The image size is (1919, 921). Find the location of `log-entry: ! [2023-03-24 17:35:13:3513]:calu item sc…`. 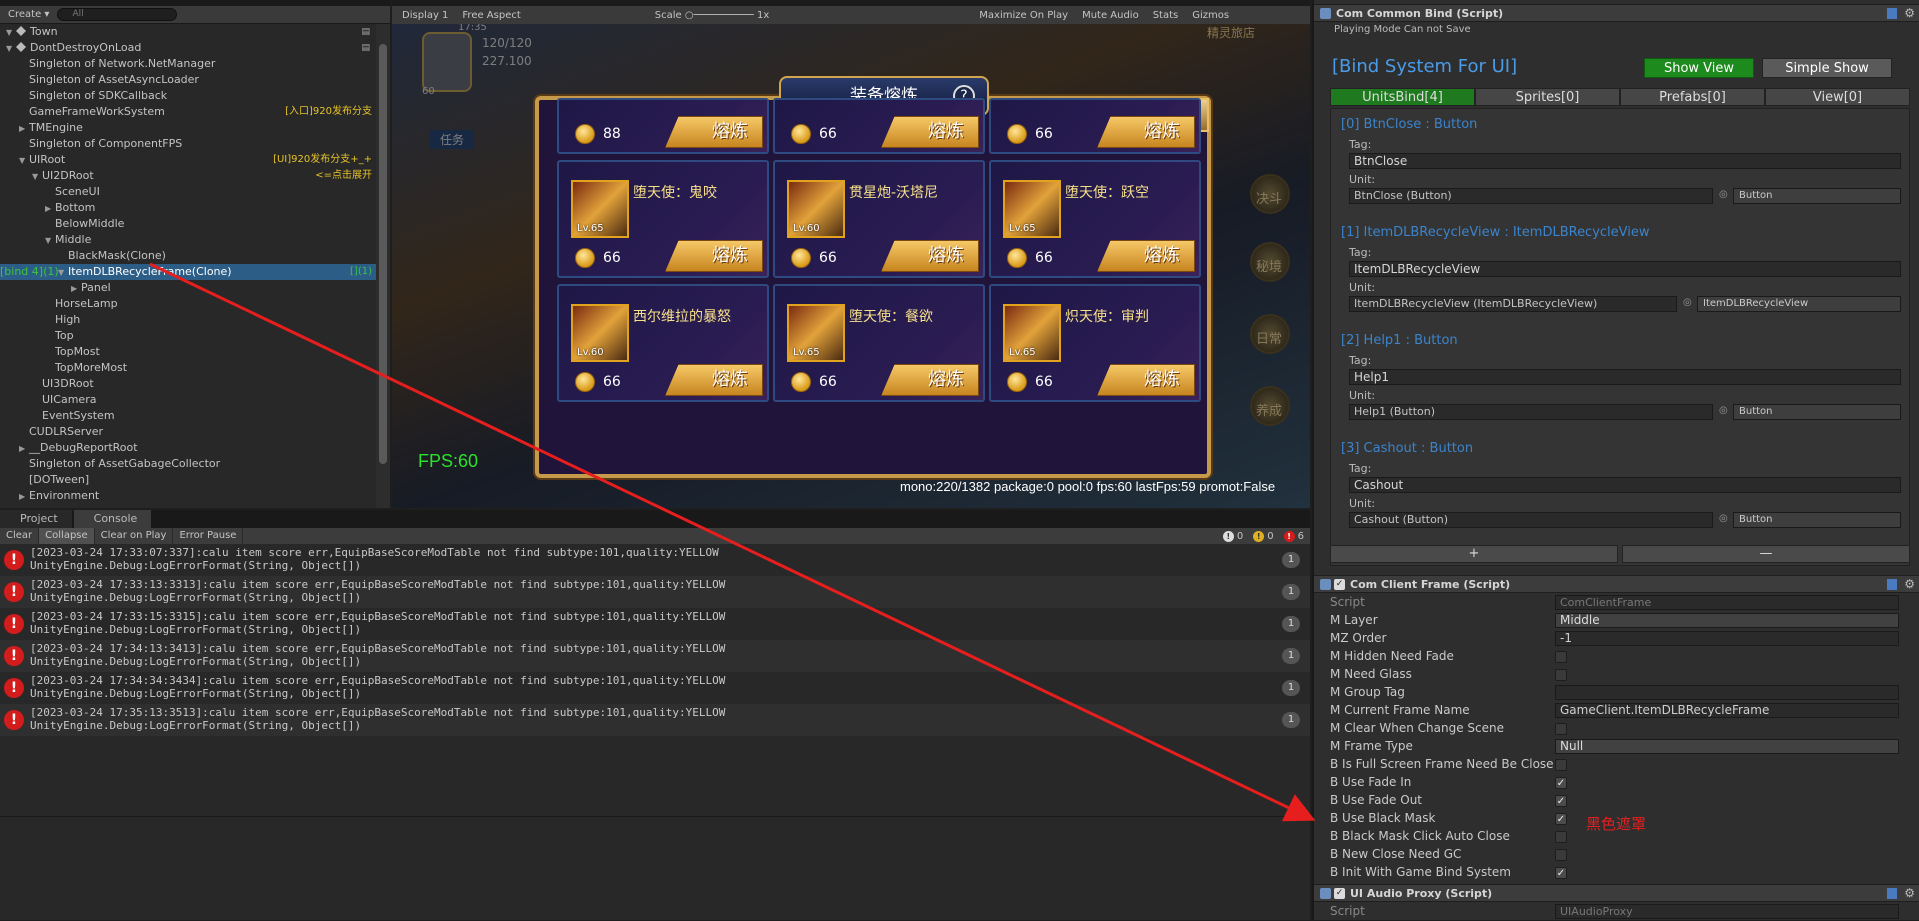

log-entry: ! [2023-03-24 17:35:13:3513]:calu item sc… is located at coordinates (655, 720).